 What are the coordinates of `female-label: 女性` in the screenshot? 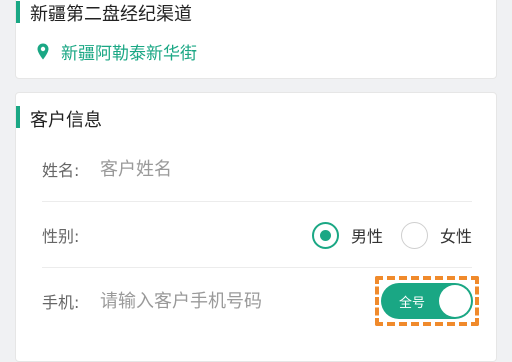 It's located at (456, 235).